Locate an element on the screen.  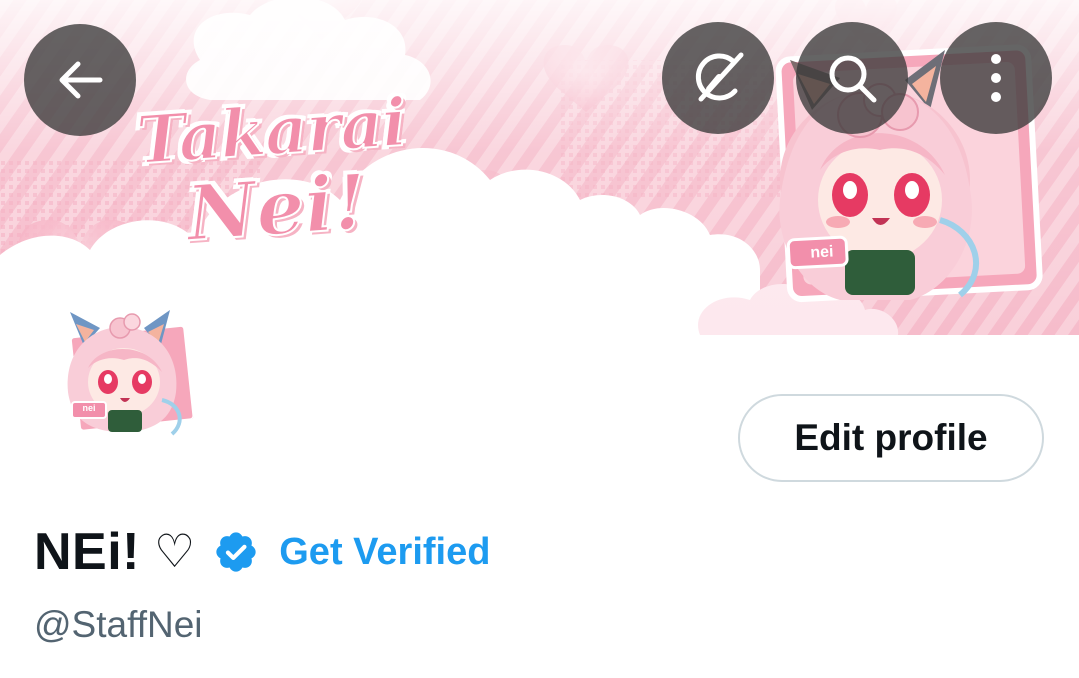
get-verified-link: Get Verified is located at coordinates (384, 552).